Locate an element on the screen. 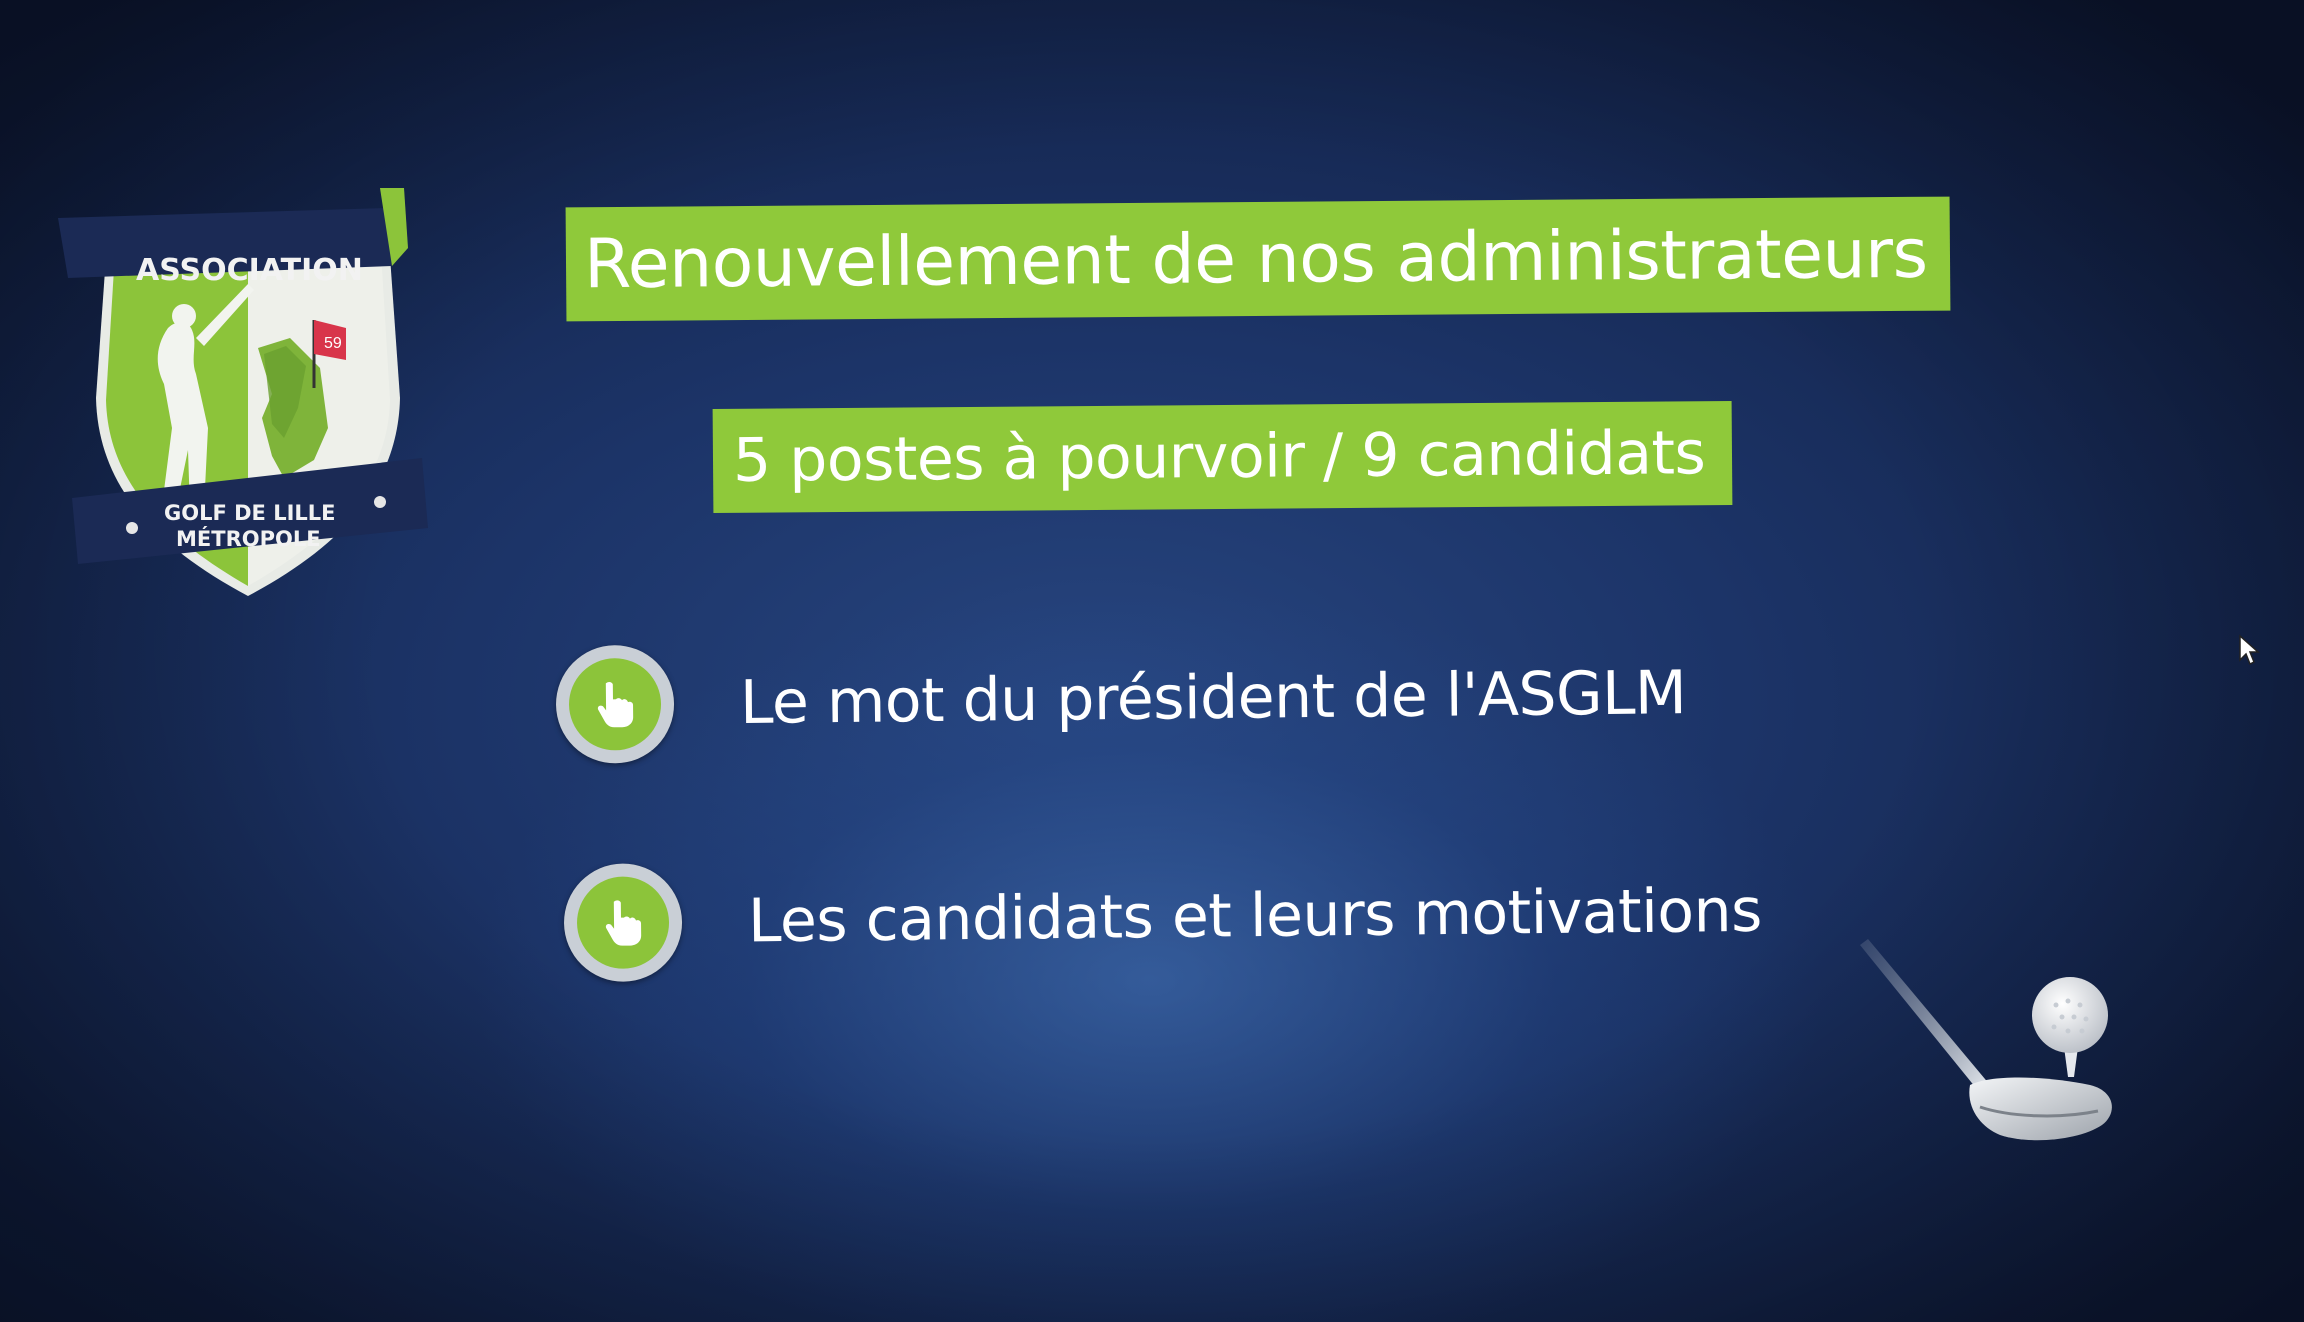 The width and height of the screenshot is (2304, 1322). menu-button-candidates is located at coordinates (623, 923).